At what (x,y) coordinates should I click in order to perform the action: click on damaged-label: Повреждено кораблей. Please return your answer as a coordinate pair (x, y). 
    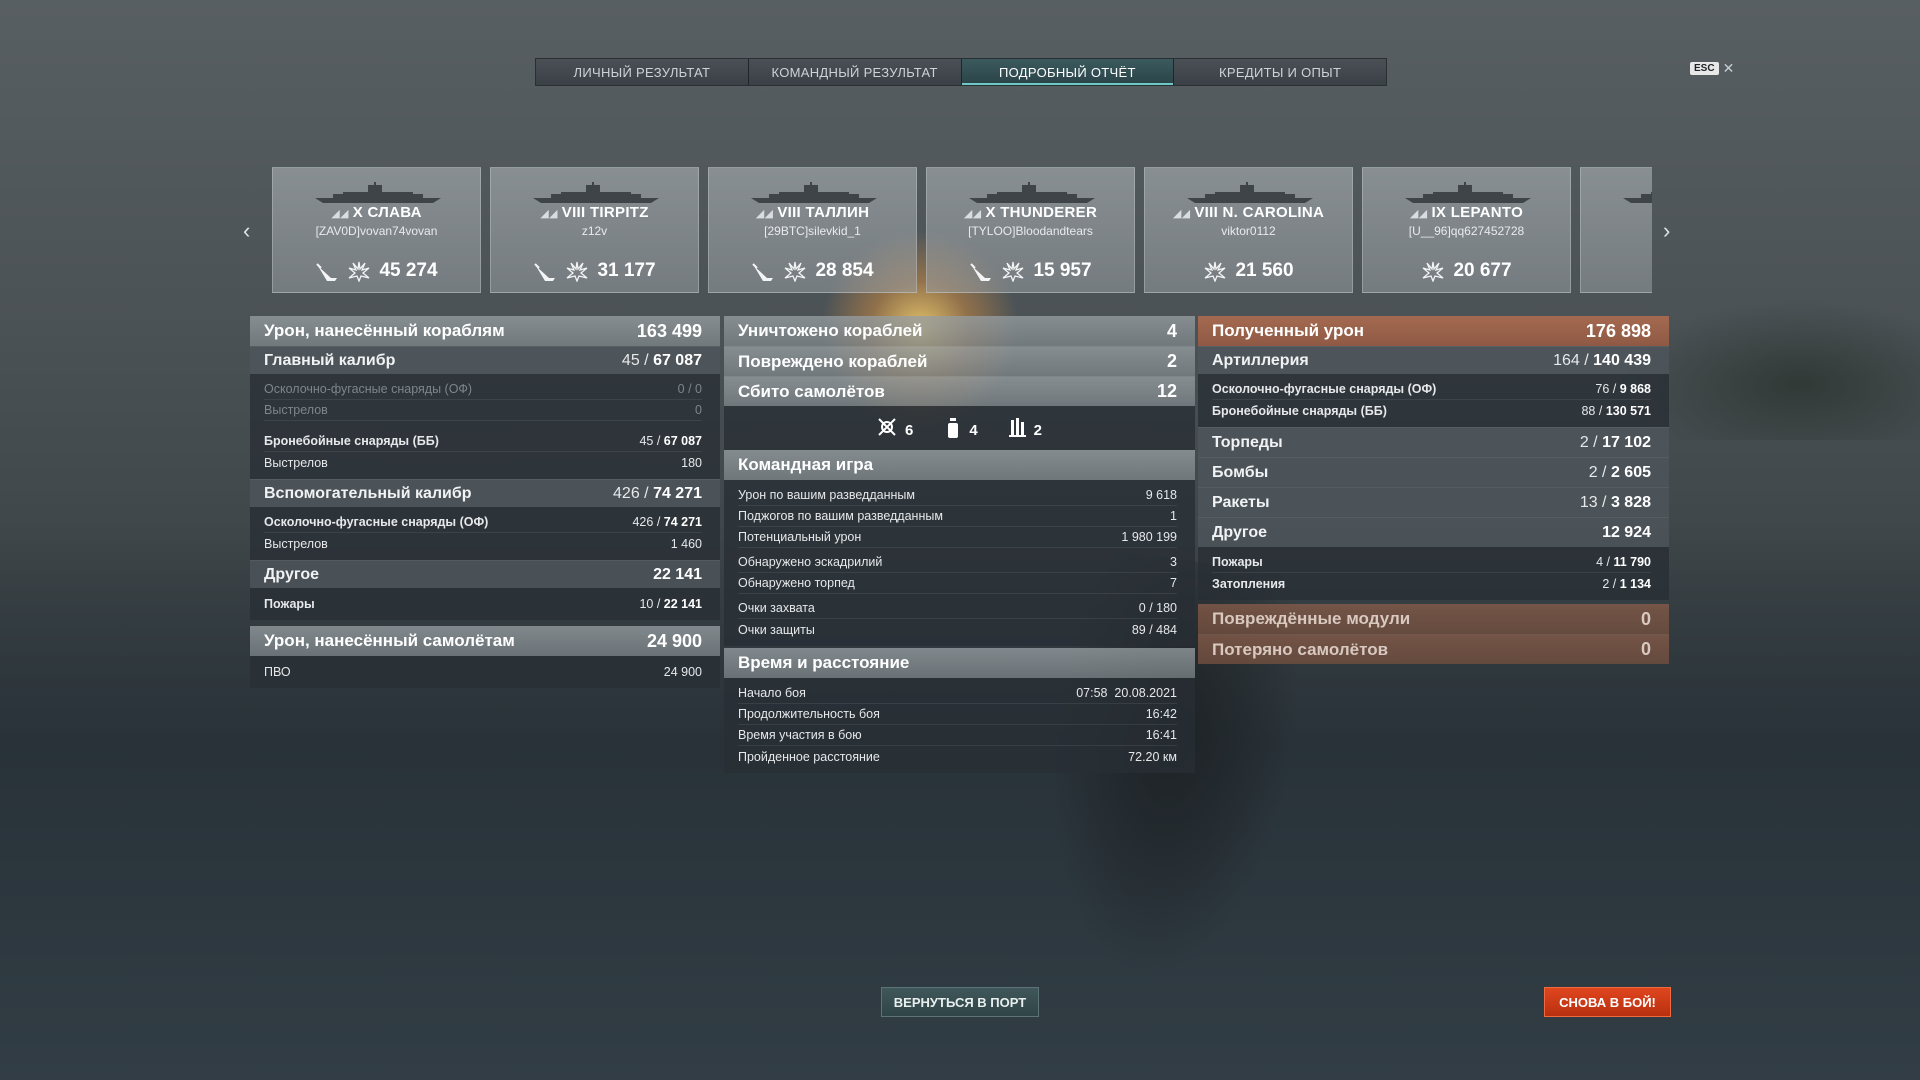
    Looking at the image, I should click on (833, 361).